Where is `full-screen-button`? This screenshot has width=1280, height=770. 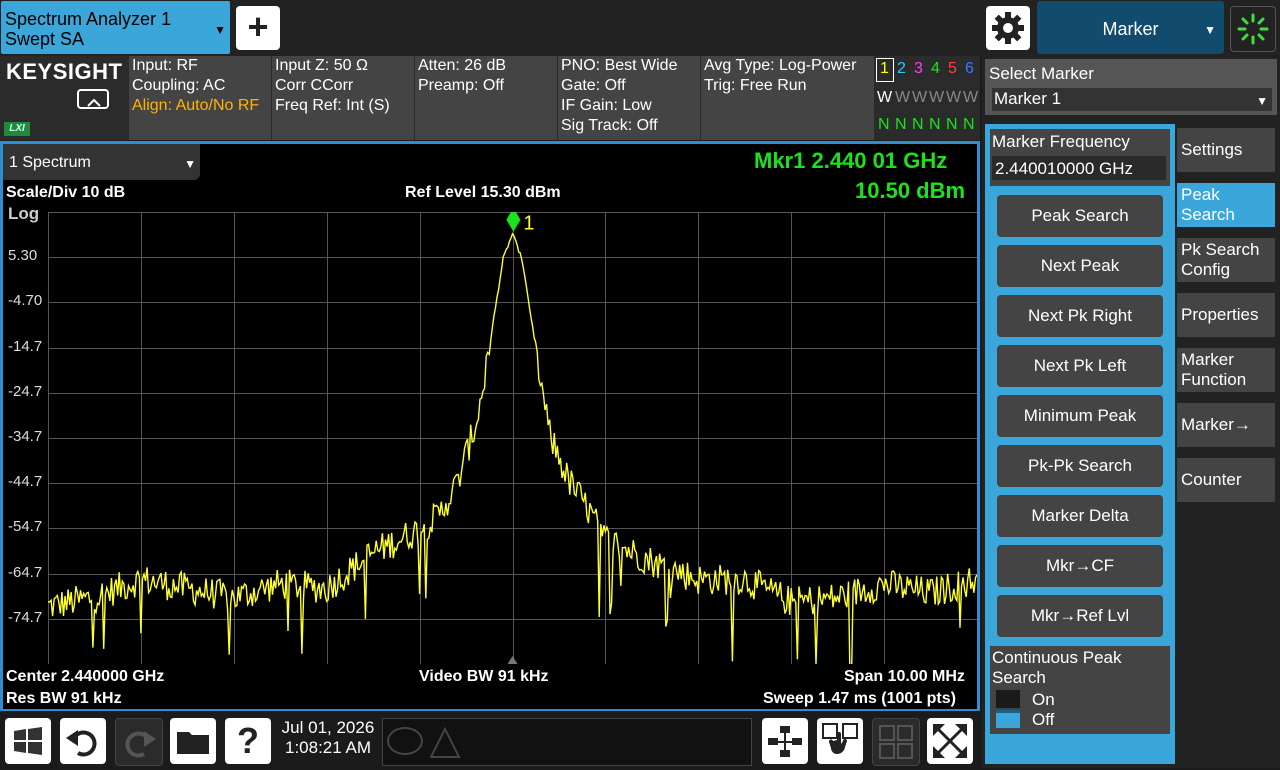
full-screen-button is located at coordinates (950, 741).